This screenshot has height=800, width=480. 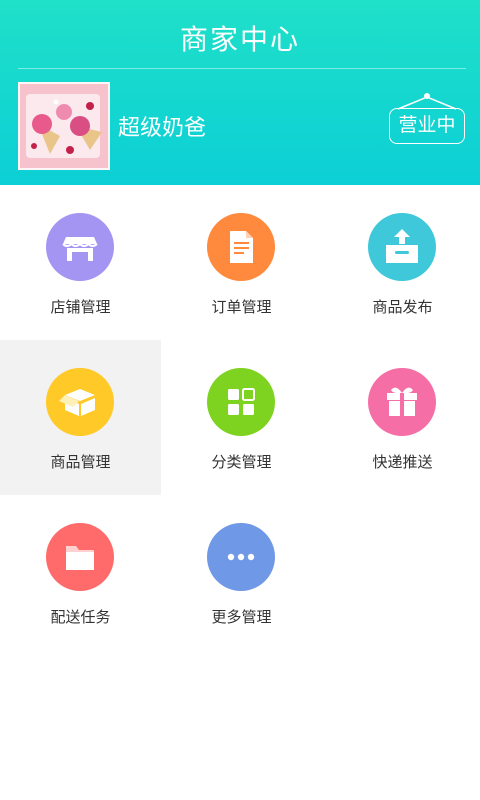 I want to click on shop-avatar, so click(x=64, y=126).